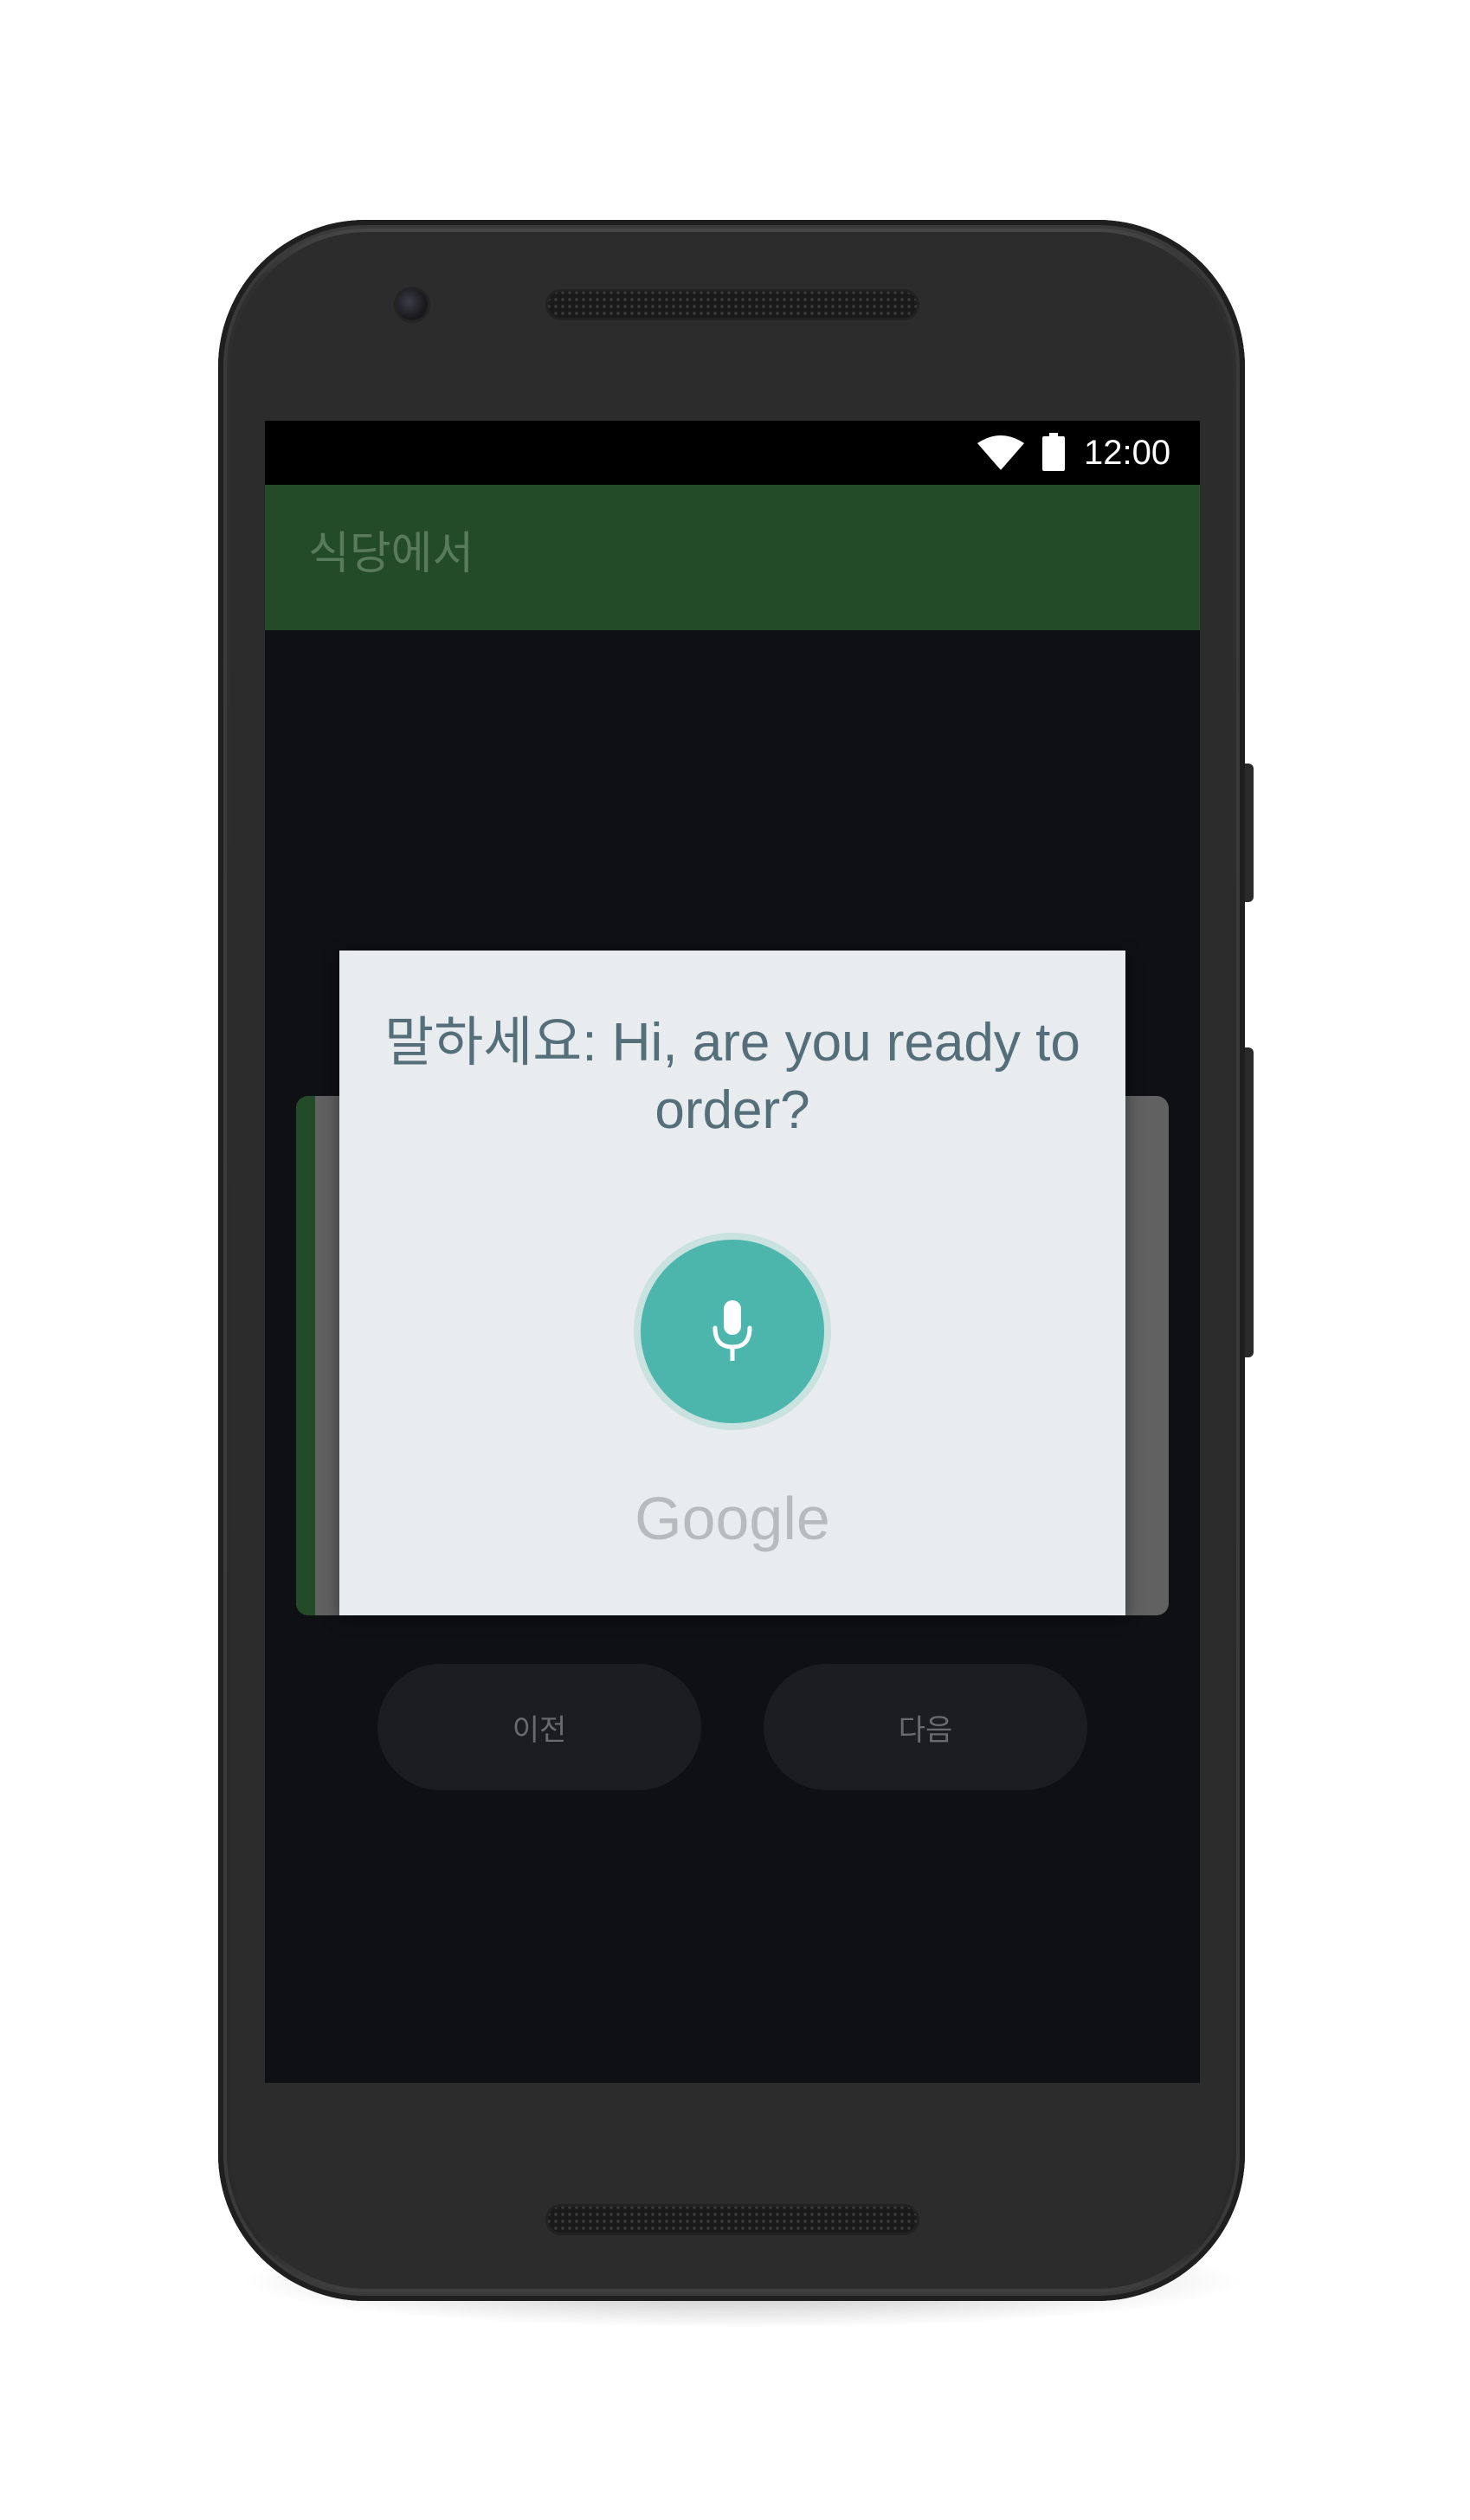  I want to click on app-title: 식당에서, so click(391, 554).